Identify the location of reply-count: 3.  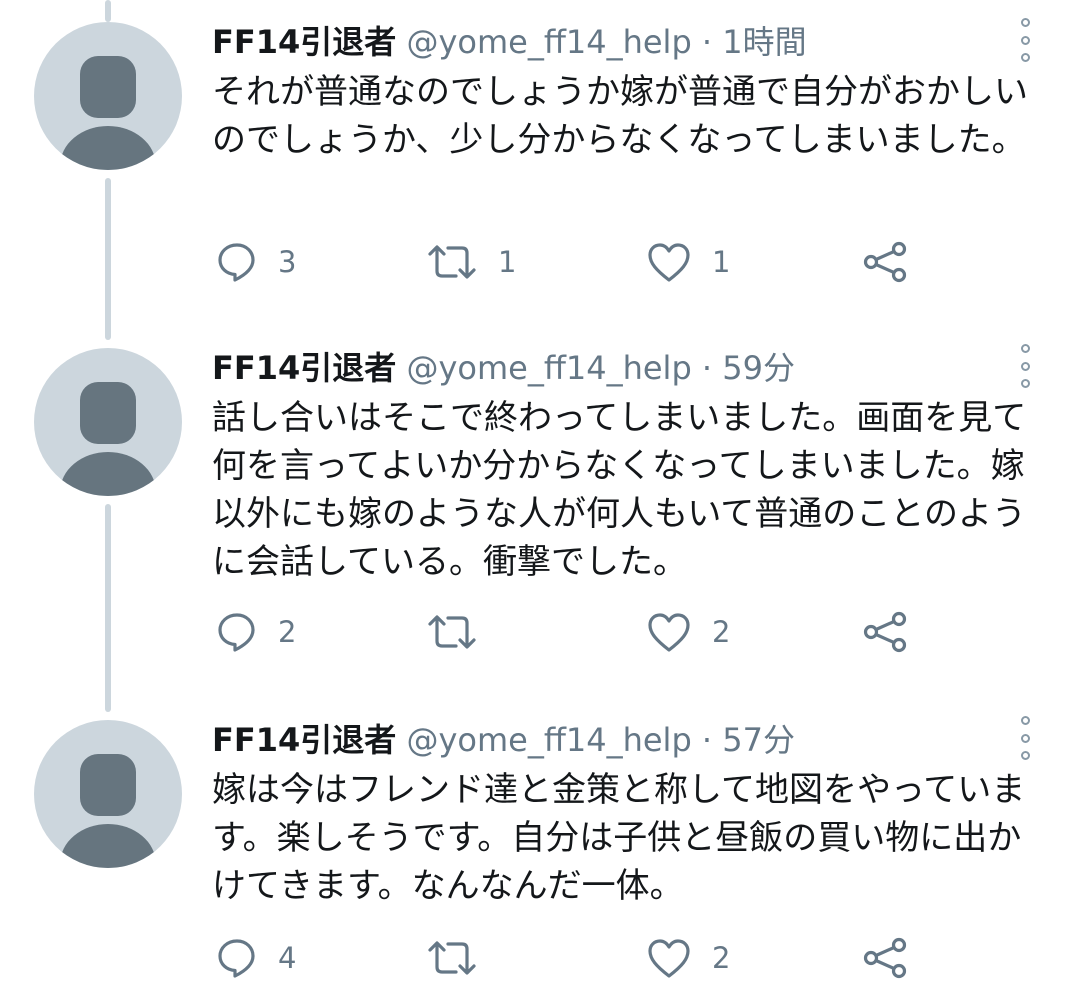
(287, 262).